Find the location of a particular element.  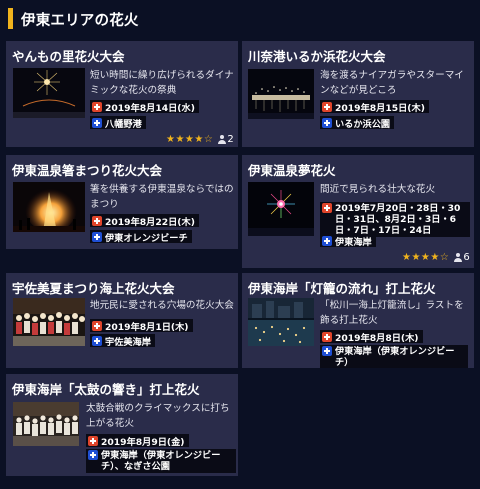

event-place: 八幡野港 is located at coordinates (118, 123).